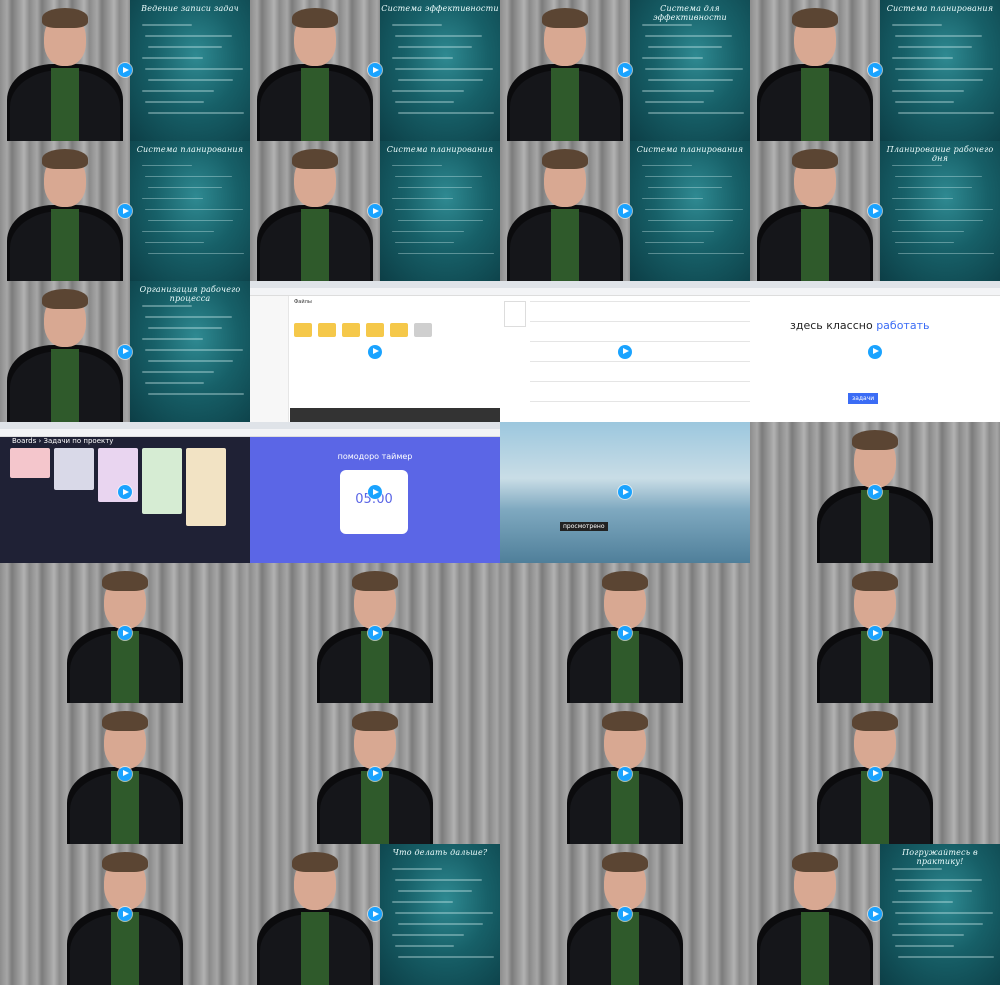 The height and width of the screenshot is (985, 1000). I want to click on breadcrumb-root: Boards, so click(24, 441).